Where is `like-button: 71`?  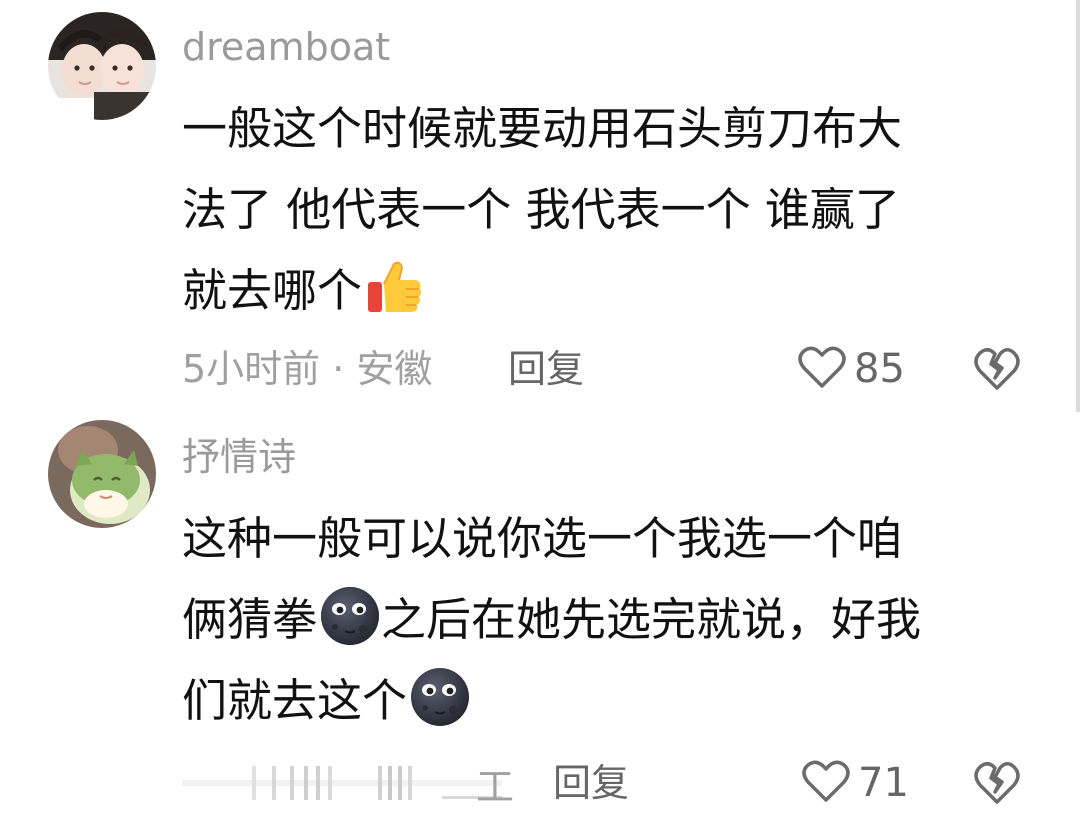 like-button: 71 is located at coordinates (855, 783).